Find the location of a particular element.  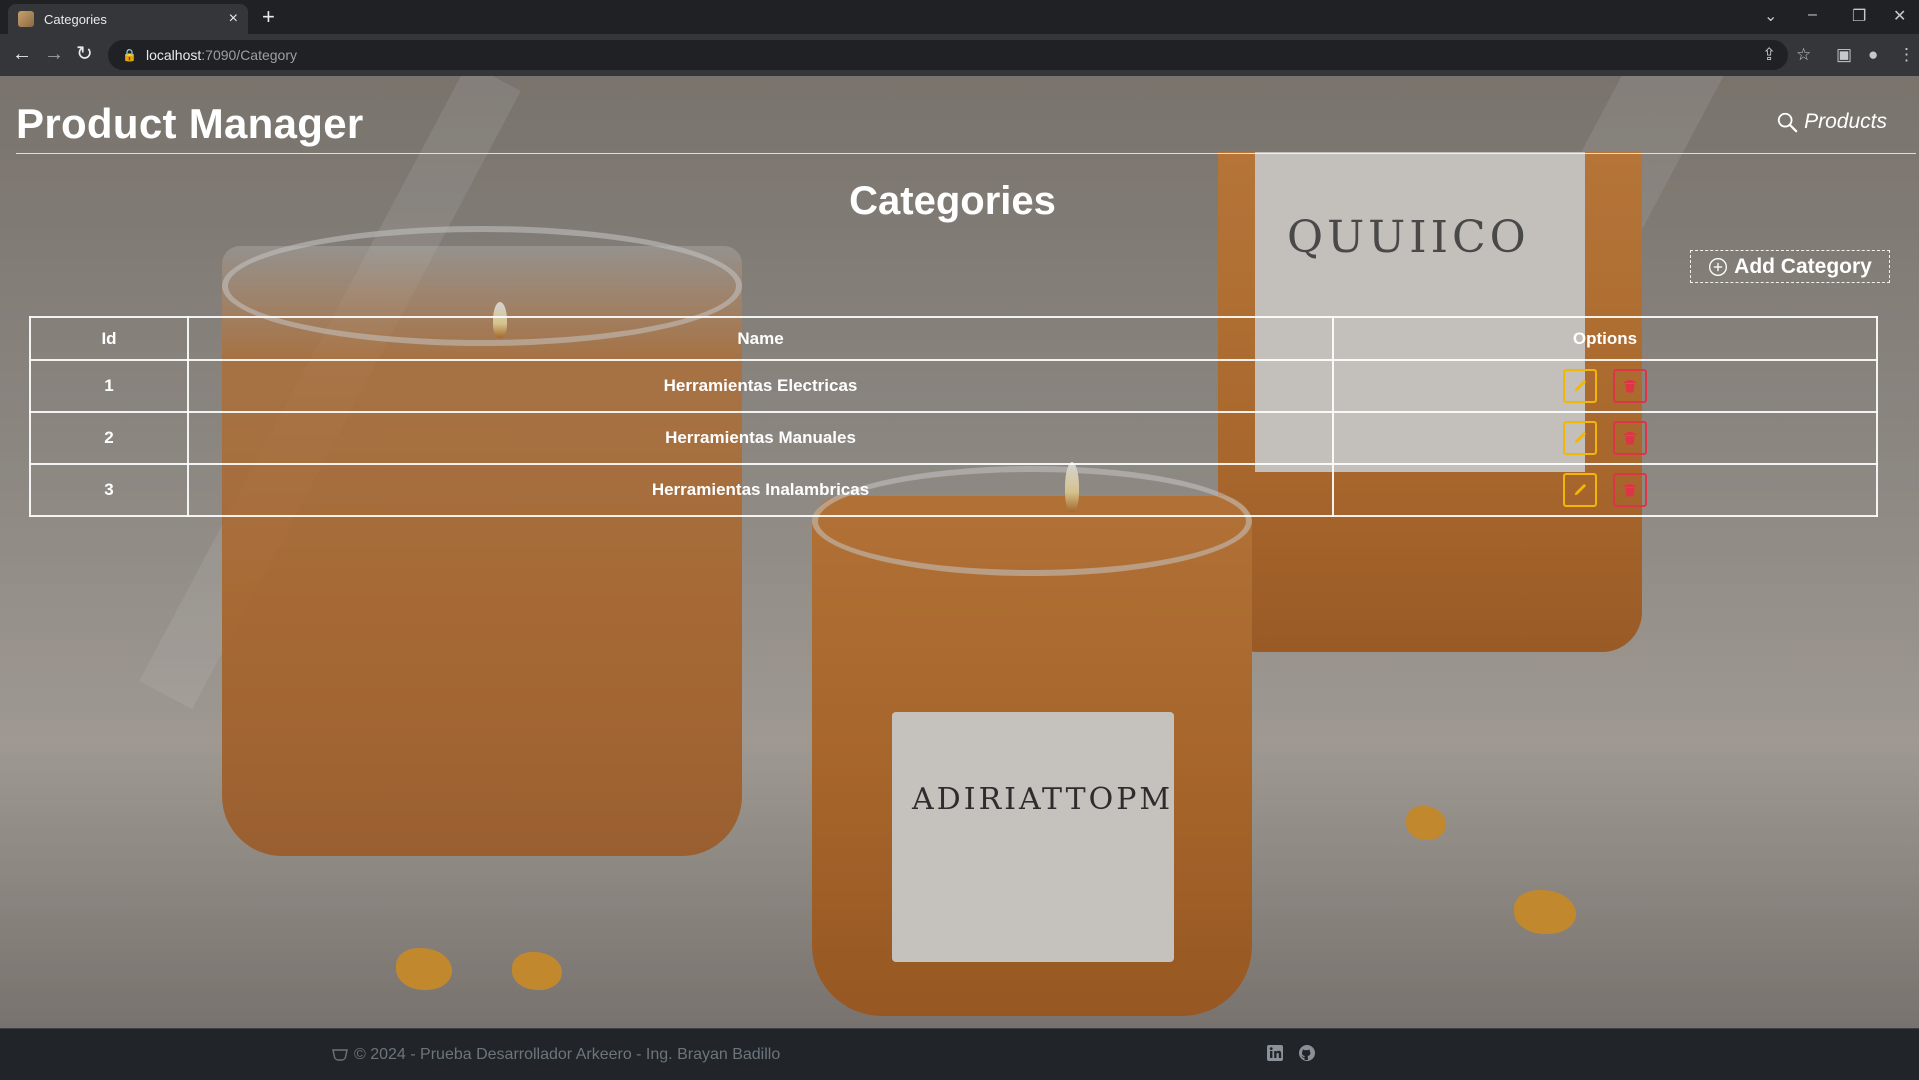

side-panel-icon: ▣ is located at coordinates (1844, 55).